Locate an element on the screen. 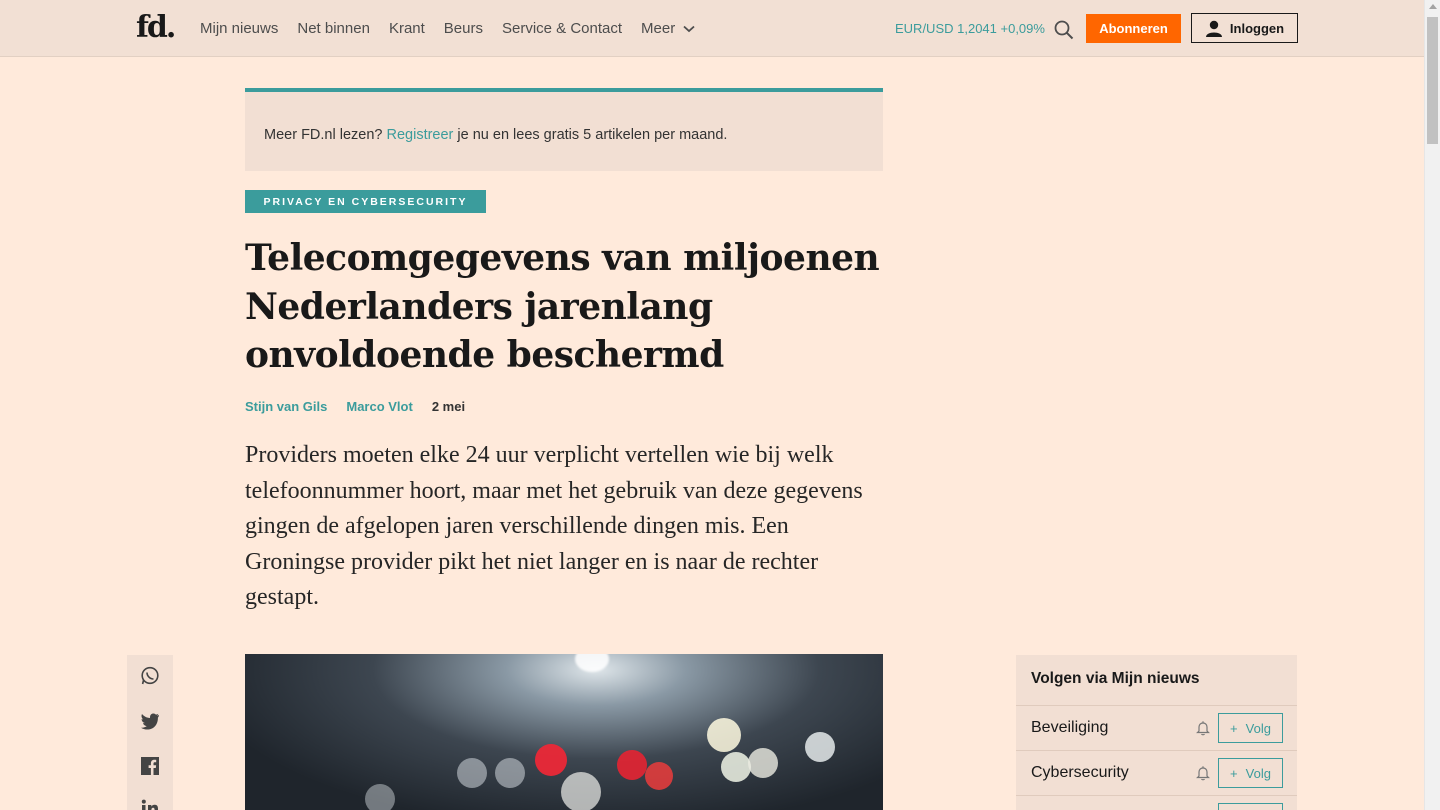 This screenshot has width=1440, height=810. nav-meer: Meer is located at coordinates (668, 28).